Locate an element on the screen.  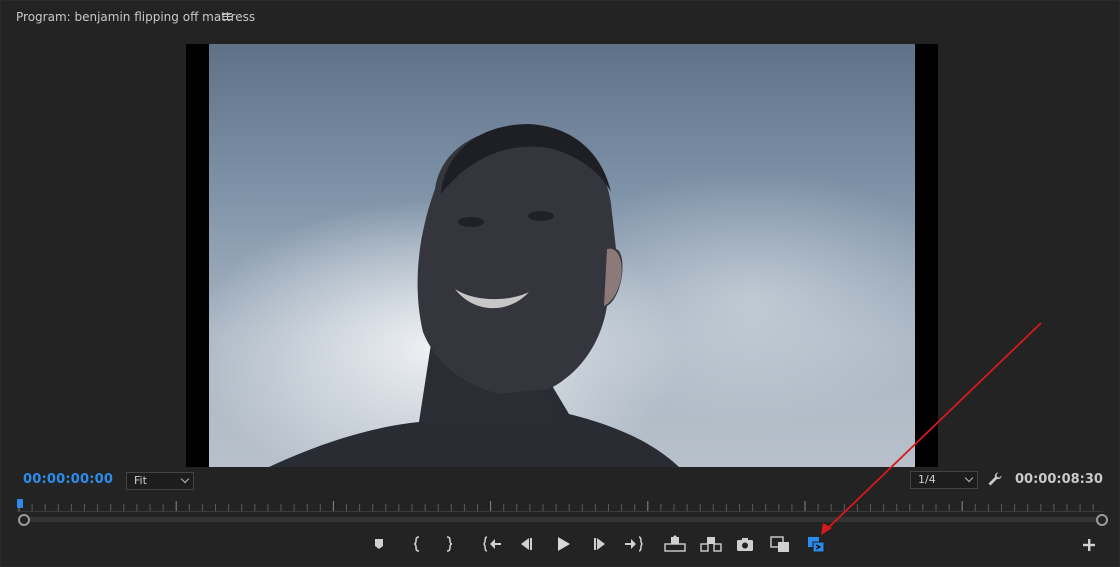
go-to-in-button is located at coordinates (493, 544).